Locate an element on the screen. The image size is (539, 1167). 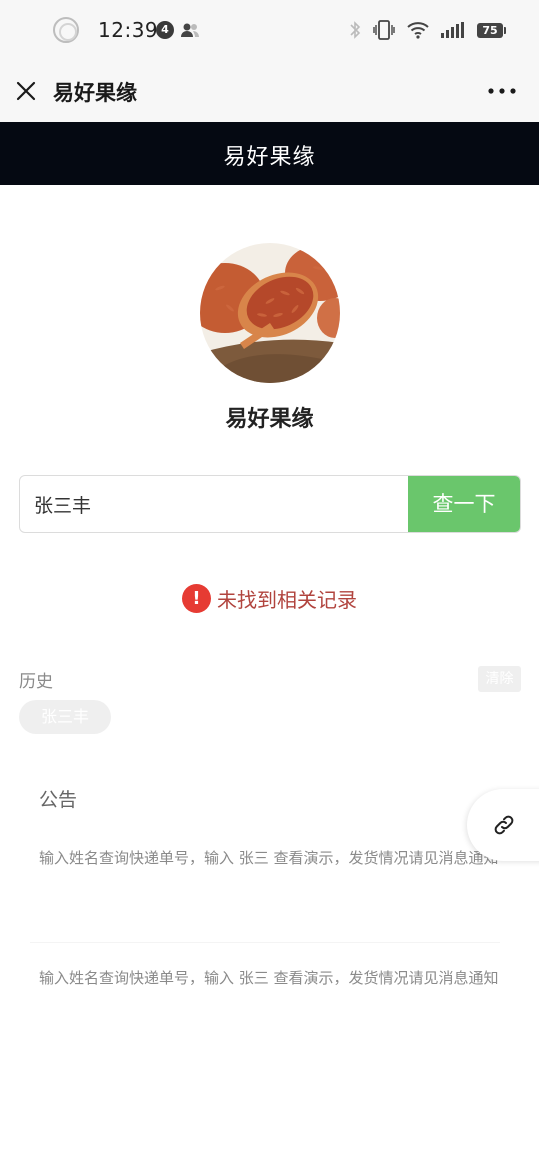
search-box: 查一下 is located at coordinates (270, 504).